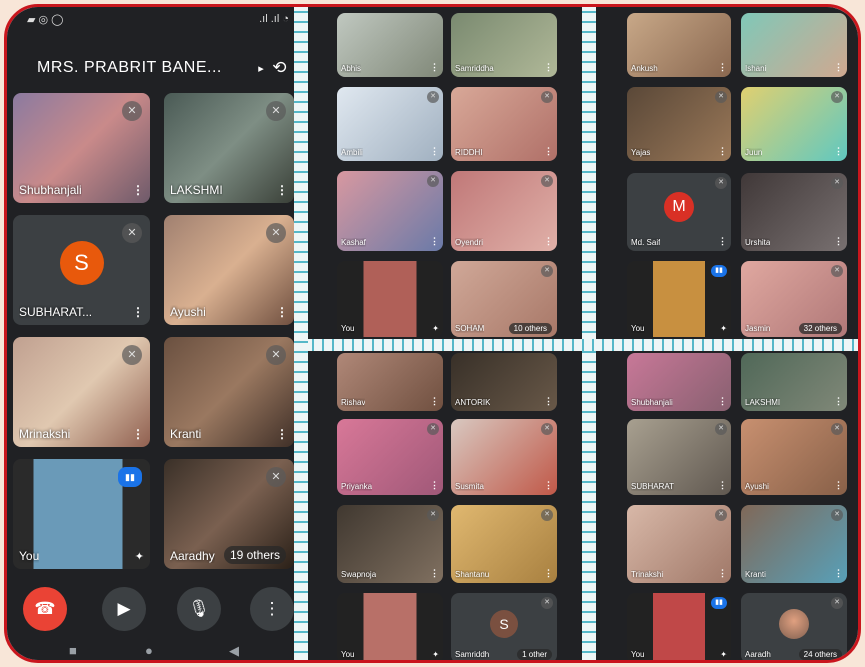 This screenshot has width=865, height=667. What do you see at coordinates (73, 650) in the screenshot?
I see `recents-icon: ■` at bounding box center [73, 650].